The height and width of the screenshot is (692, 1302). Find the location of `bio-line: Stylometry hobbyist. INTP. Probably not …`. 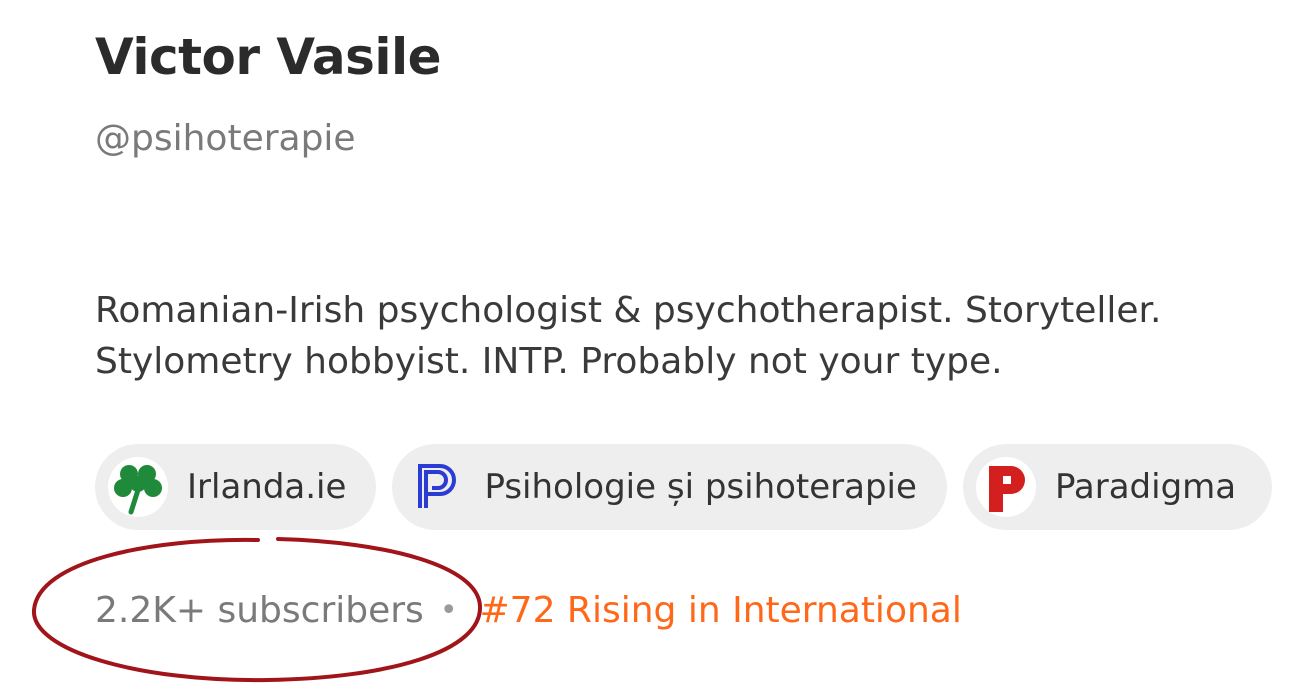

bio-line: Stylometry hobbyist. INTP. Probably not … is located at coordinates (549, 361).